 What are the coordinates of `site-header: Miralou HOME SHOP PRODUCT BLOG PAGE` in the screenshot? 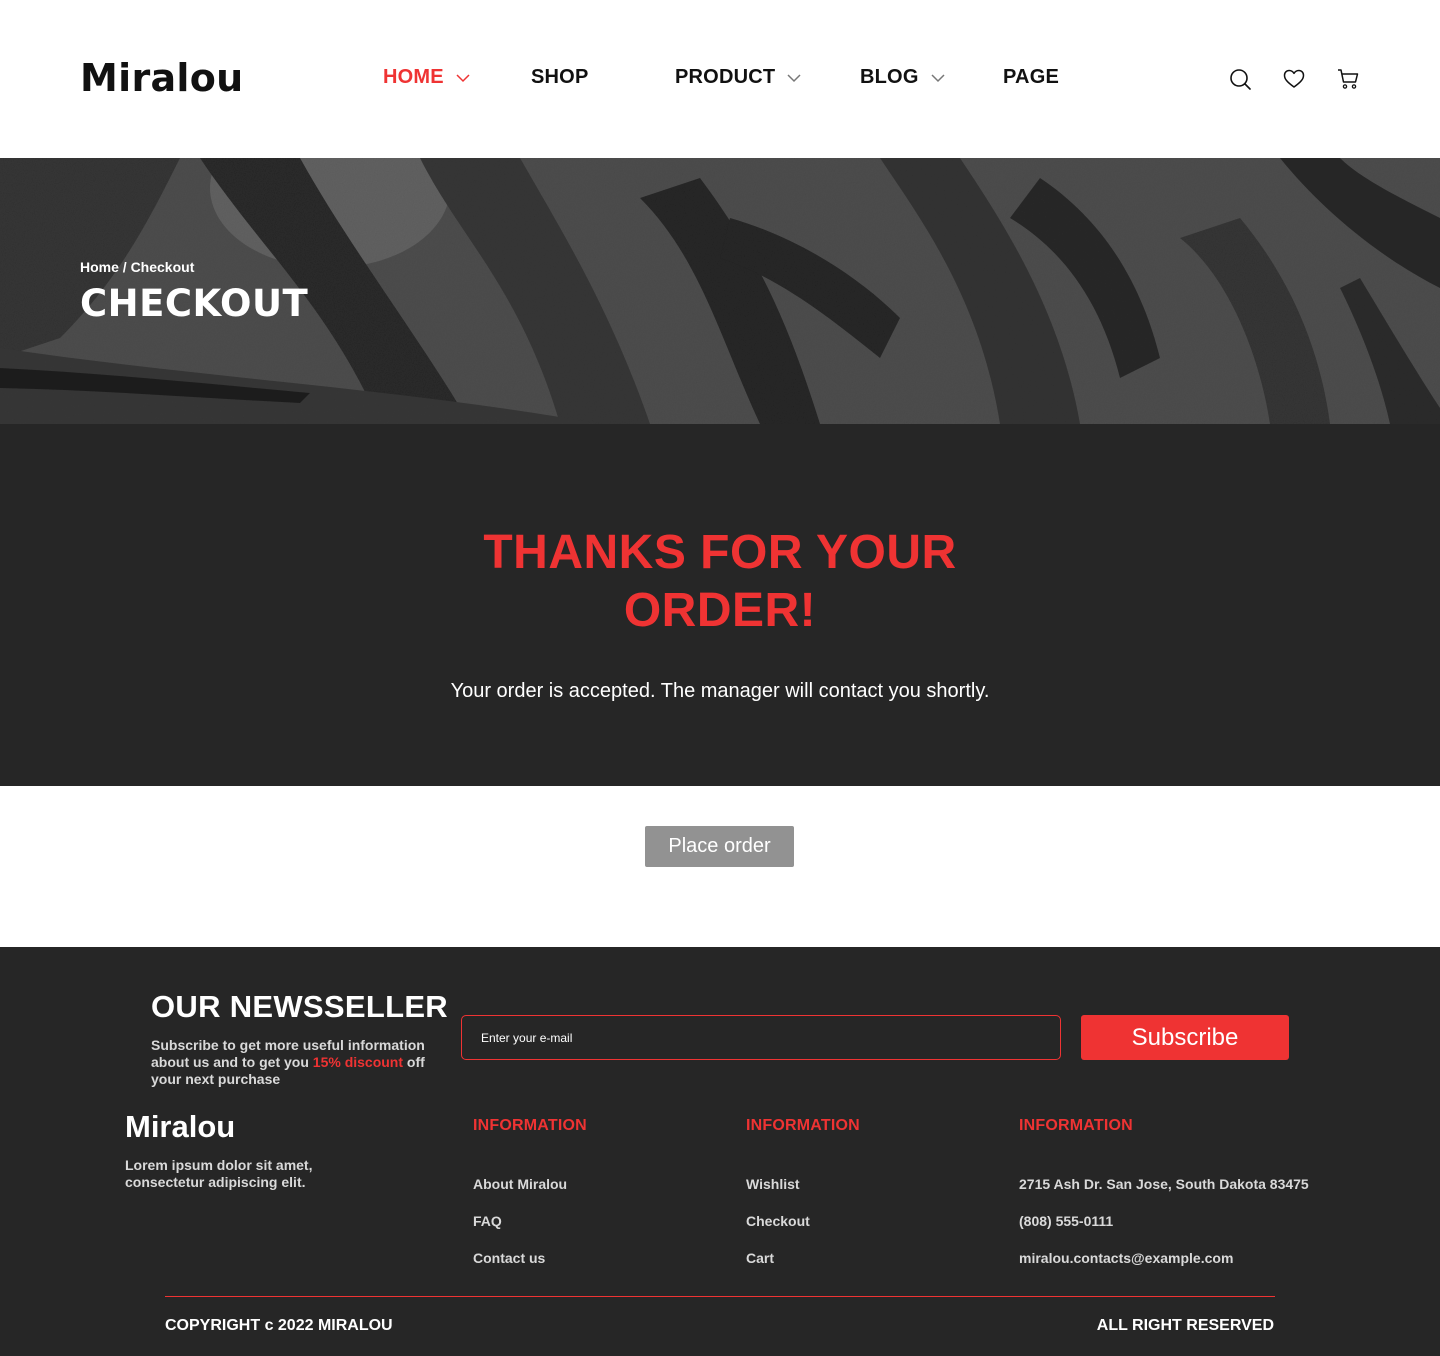 It's located at (720, 79).